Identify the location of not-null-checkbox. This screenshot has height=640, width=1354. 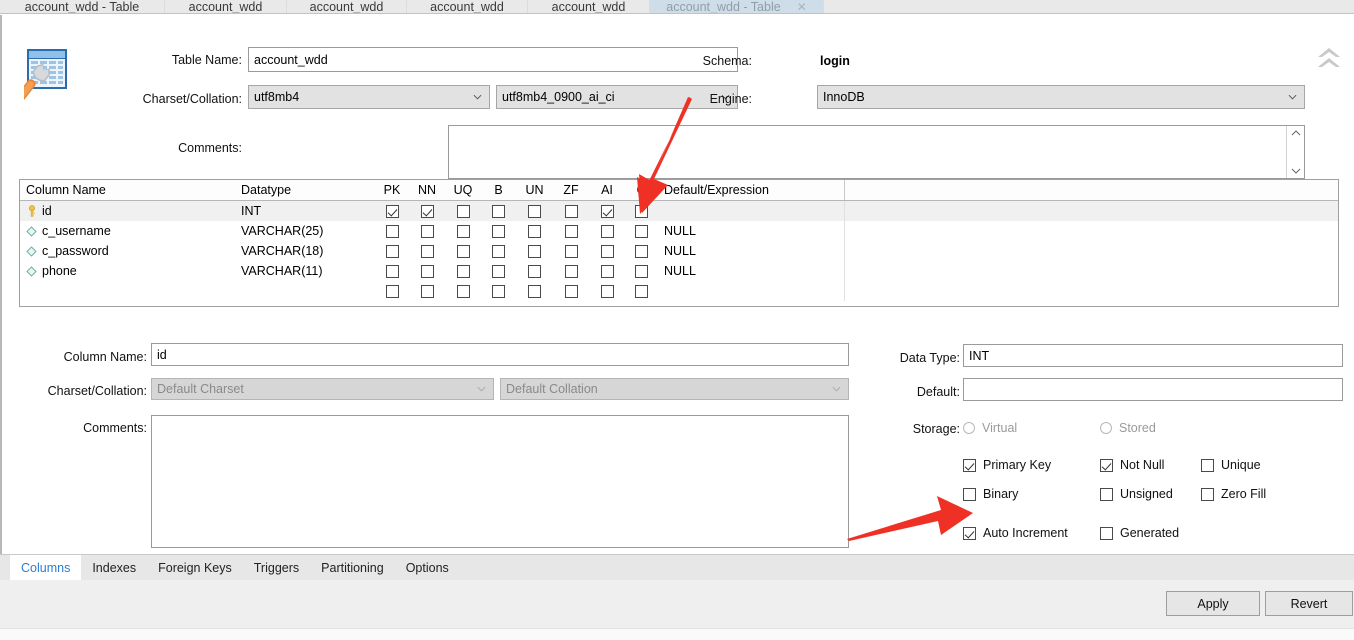
(1106, 465).